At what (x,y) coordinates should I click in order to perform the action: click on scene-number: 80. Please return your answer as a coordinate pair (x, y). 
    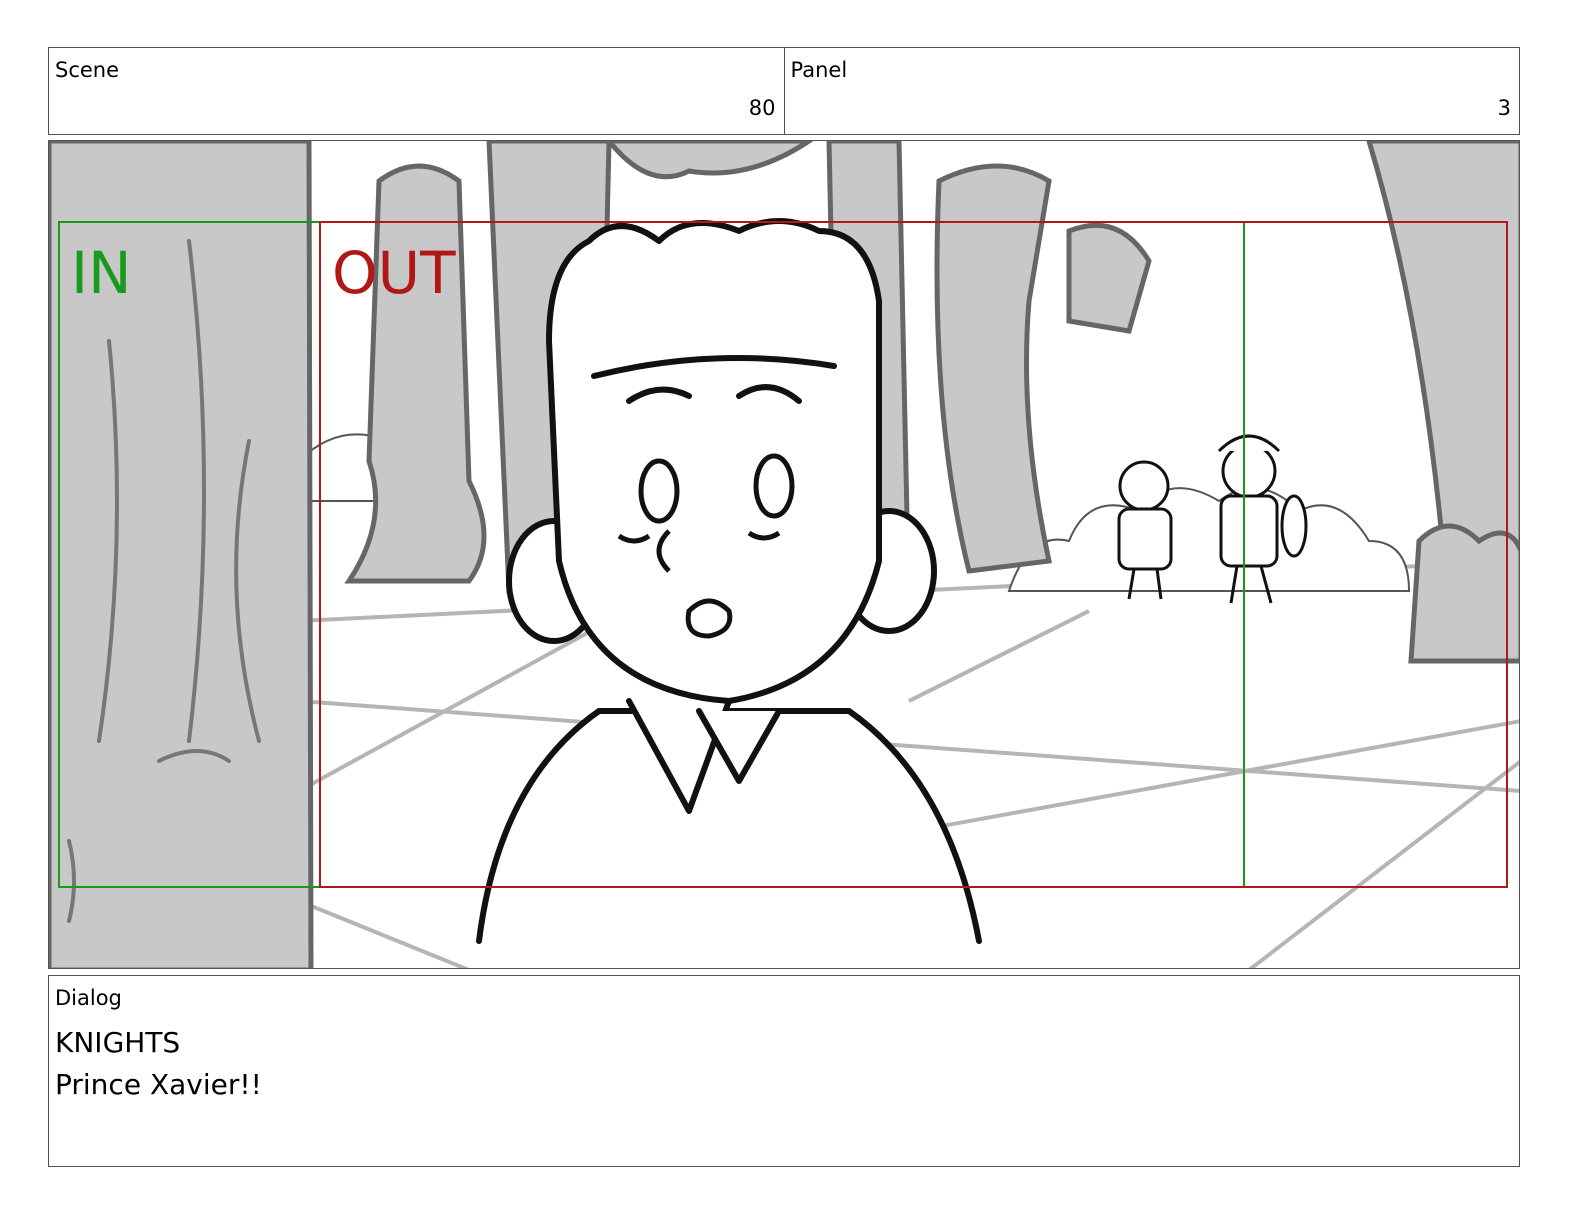
    Looking at the image, I should click on (762, 108).